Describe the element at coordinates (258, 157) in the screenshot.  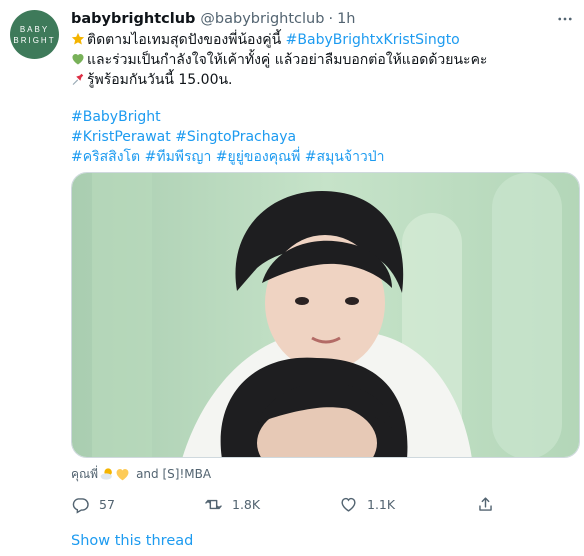
I see `hashtag-yuyu-khunphi: #ยูยู่ของคุณพี่` at that location.